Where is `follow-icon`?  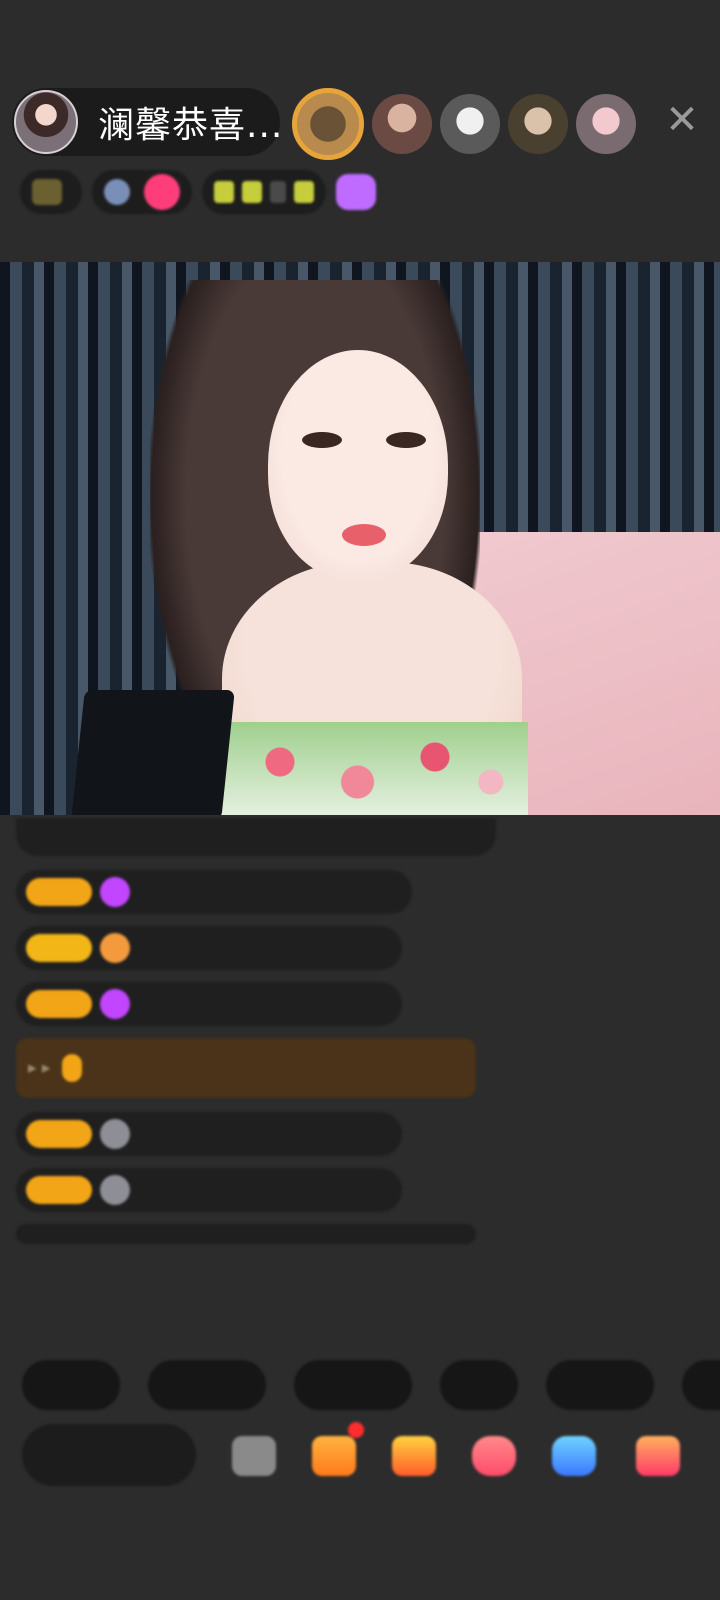
follow-icon is located at coordinates (162, 192).